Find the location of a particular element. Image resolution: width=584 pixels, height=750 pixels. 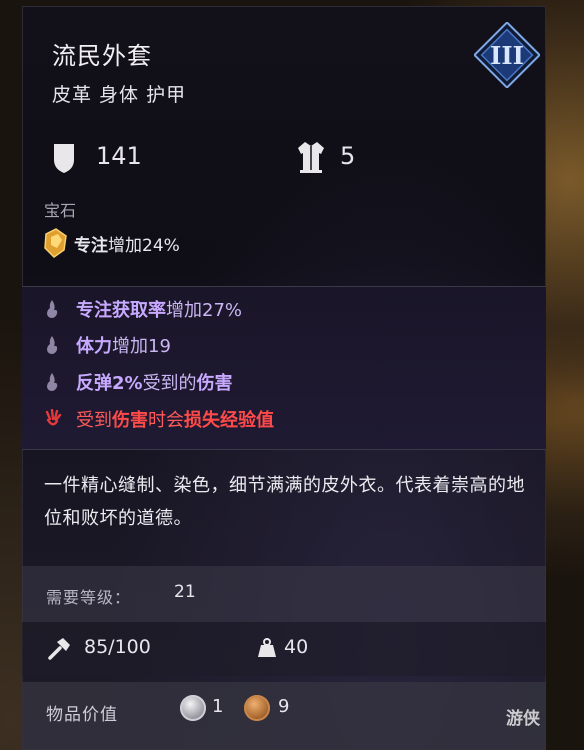

gem-icon is located at coordinates (56, 245).